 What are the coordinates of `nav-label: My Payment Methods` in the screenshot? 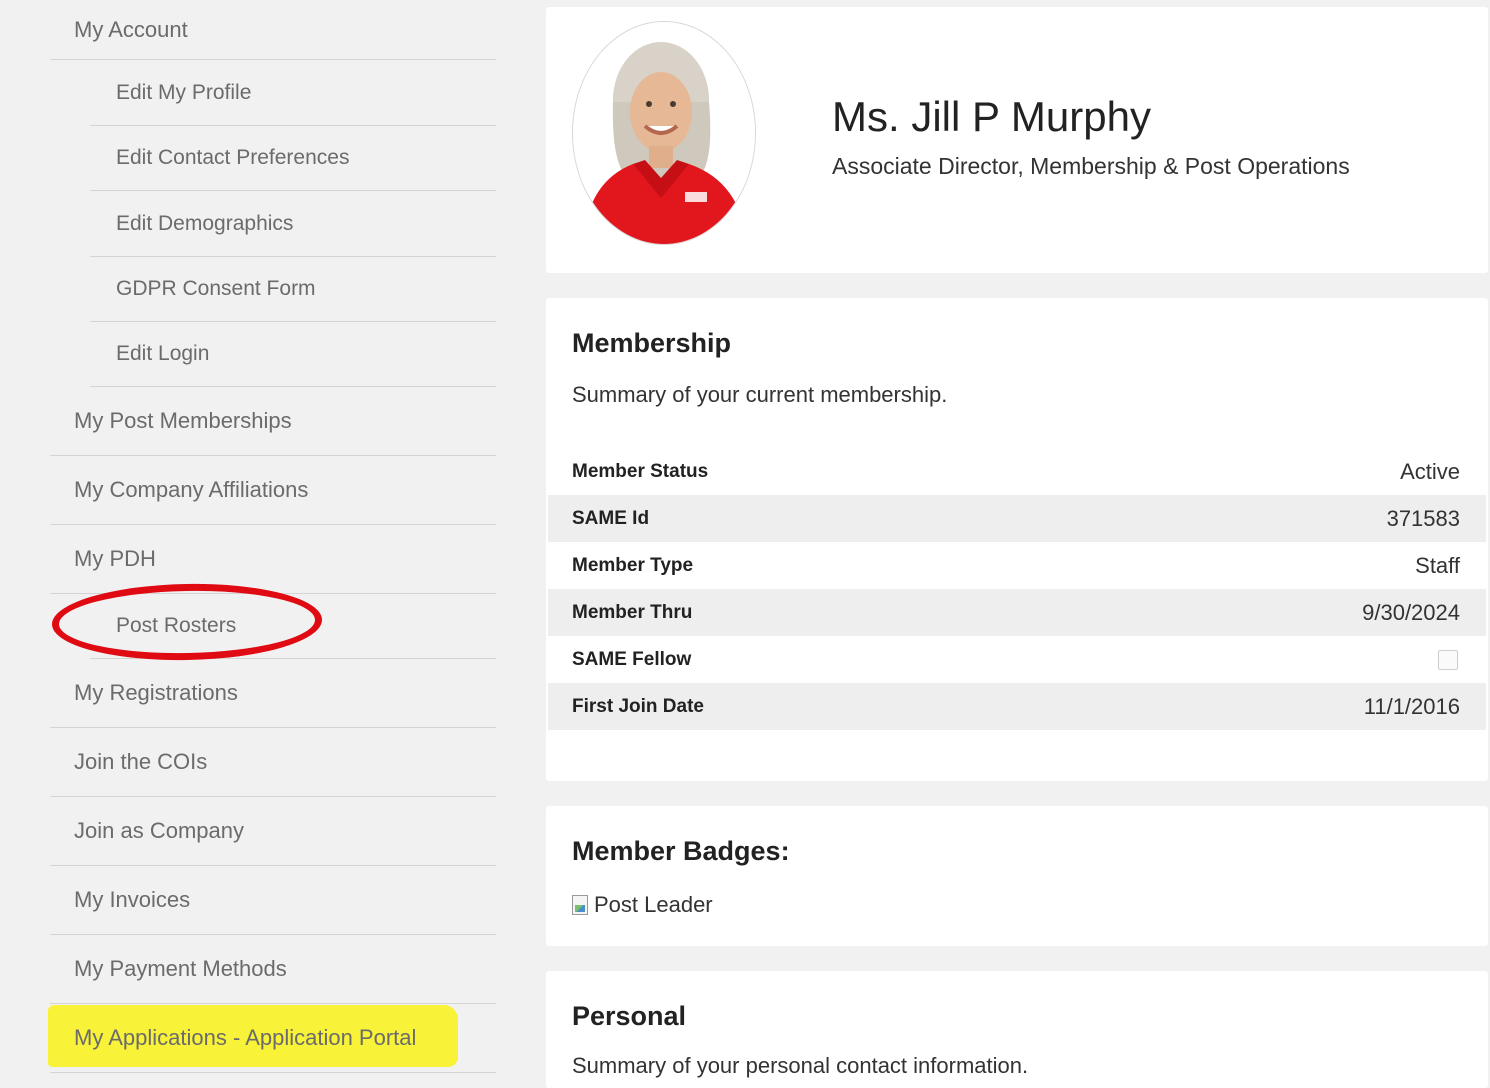 It's located at (180, 968).